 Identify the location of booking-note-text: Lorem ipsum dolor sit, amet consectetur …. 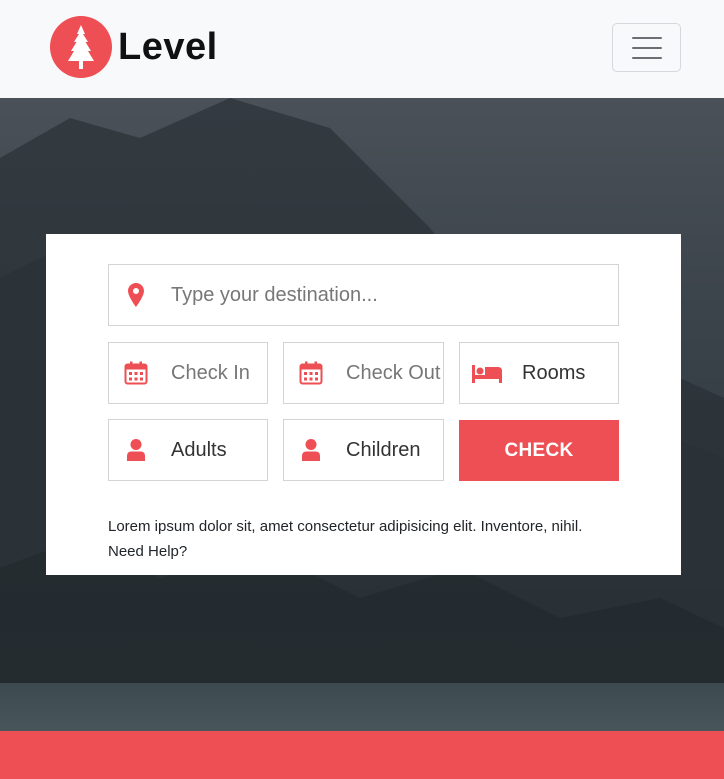
(345, 526).